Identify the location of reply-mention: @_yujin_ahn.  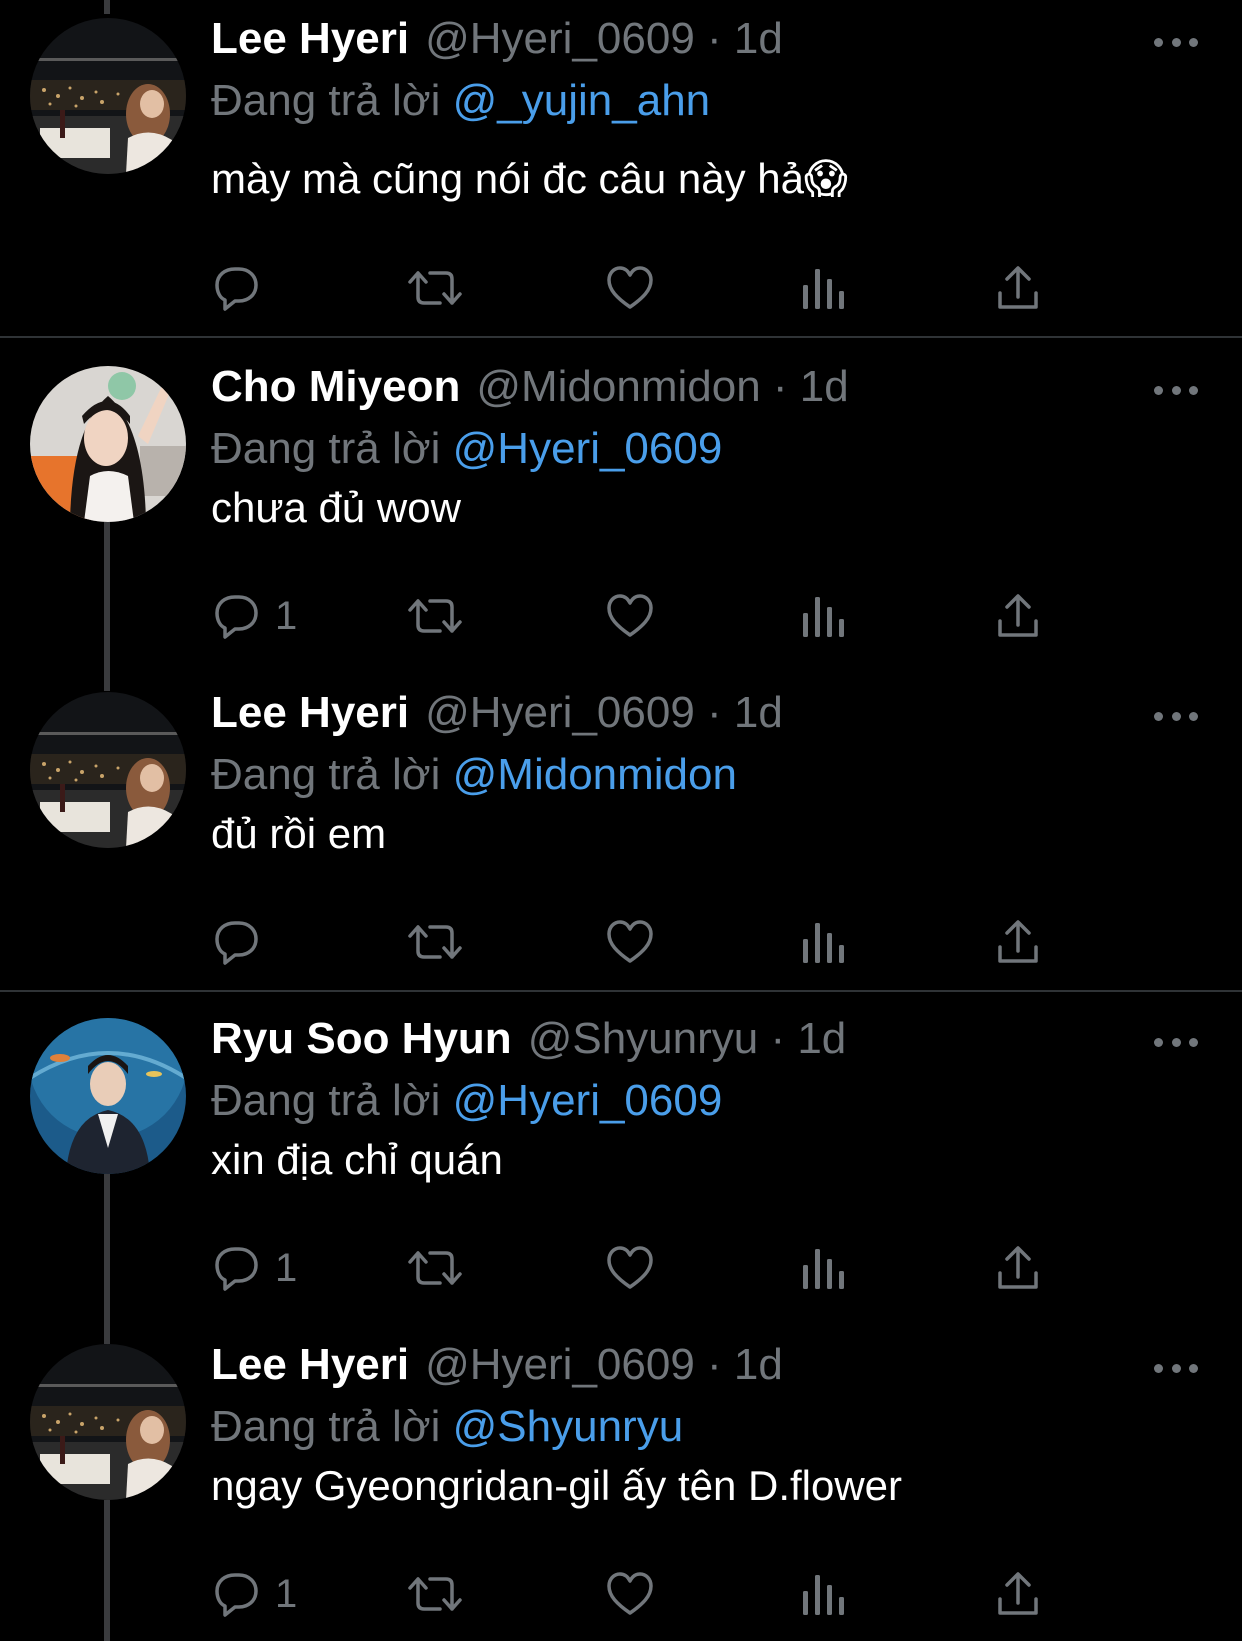
(582, 100).